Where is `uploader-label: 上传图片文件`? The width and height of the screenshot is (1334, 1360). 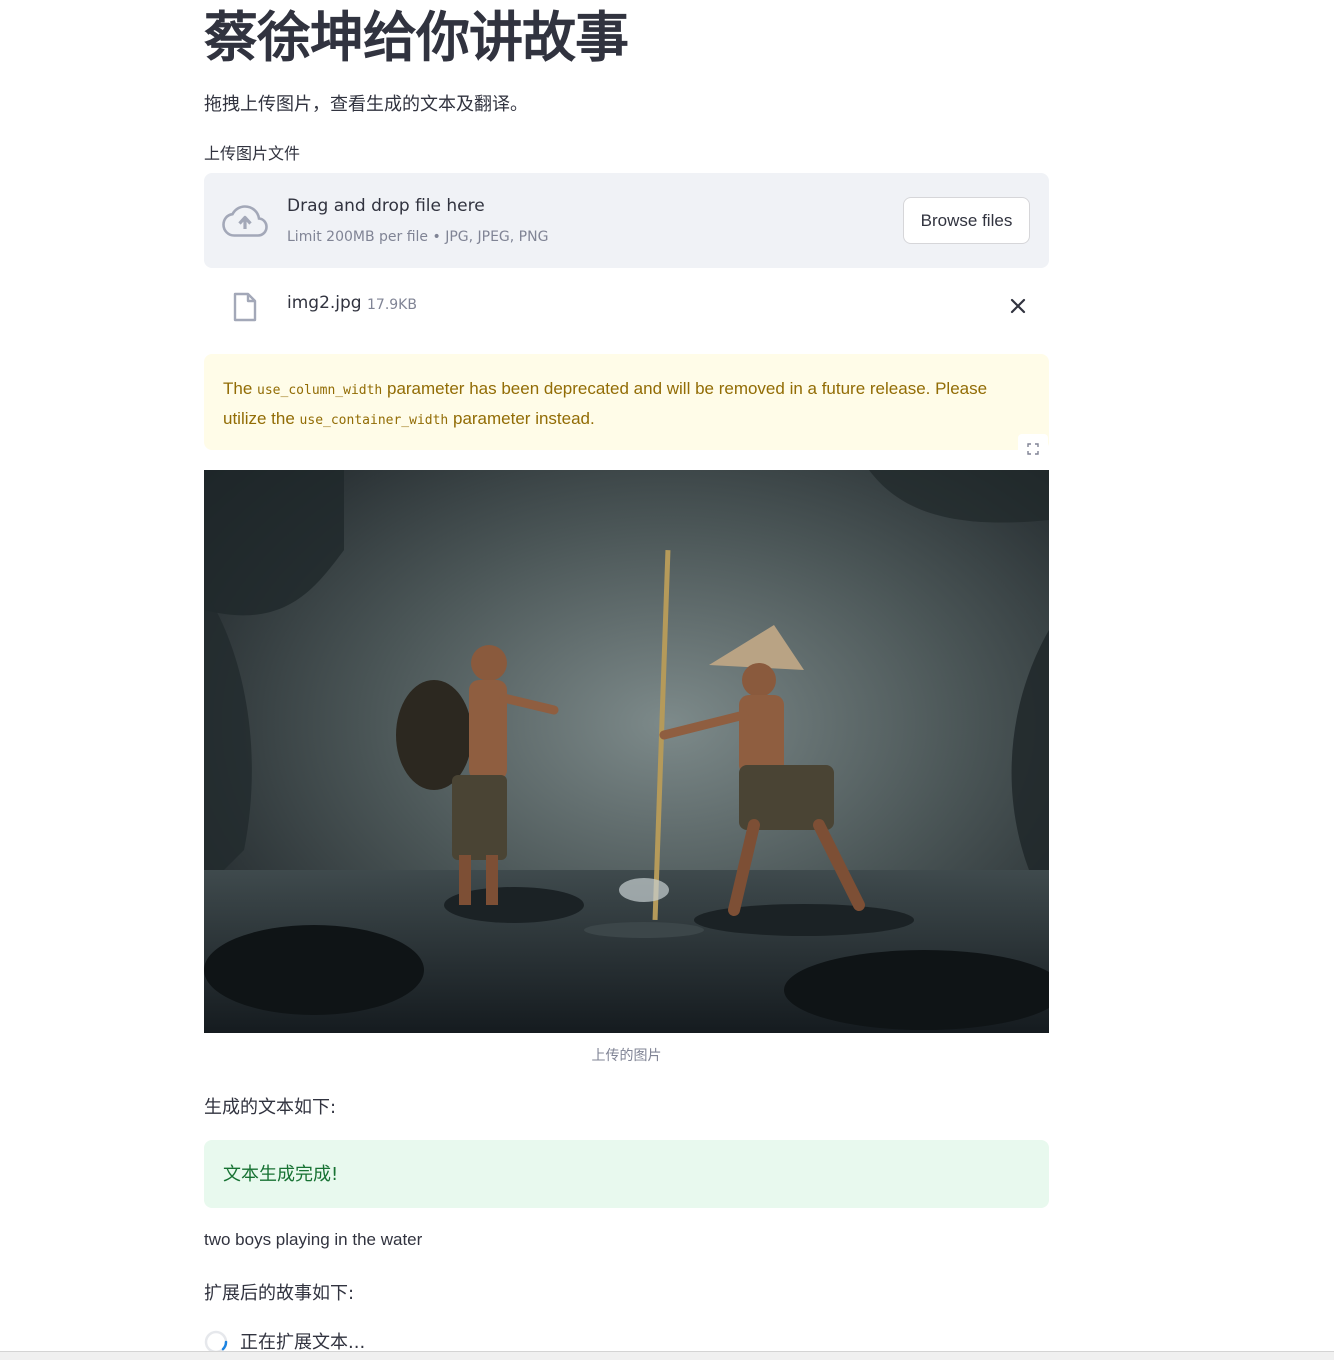
uploader-label: 上传图片文件 is located at coordinates (252, 153).